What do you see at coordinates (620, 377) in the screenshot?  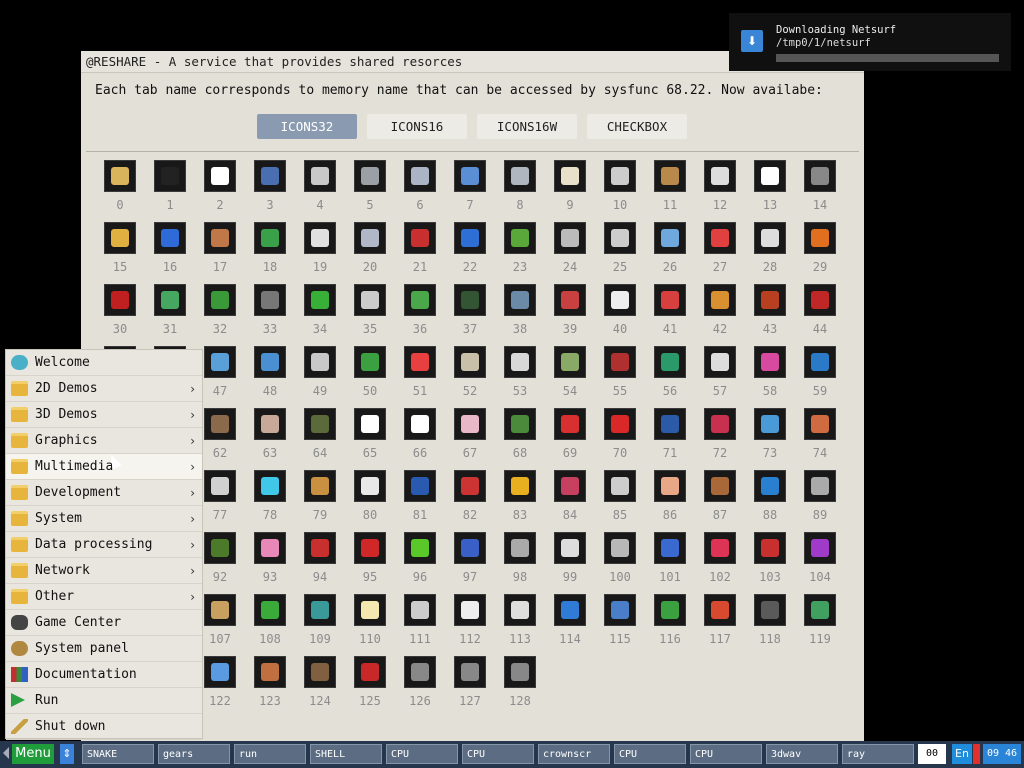 I see `icon-cell: 55` at bounding box center [620, 377].